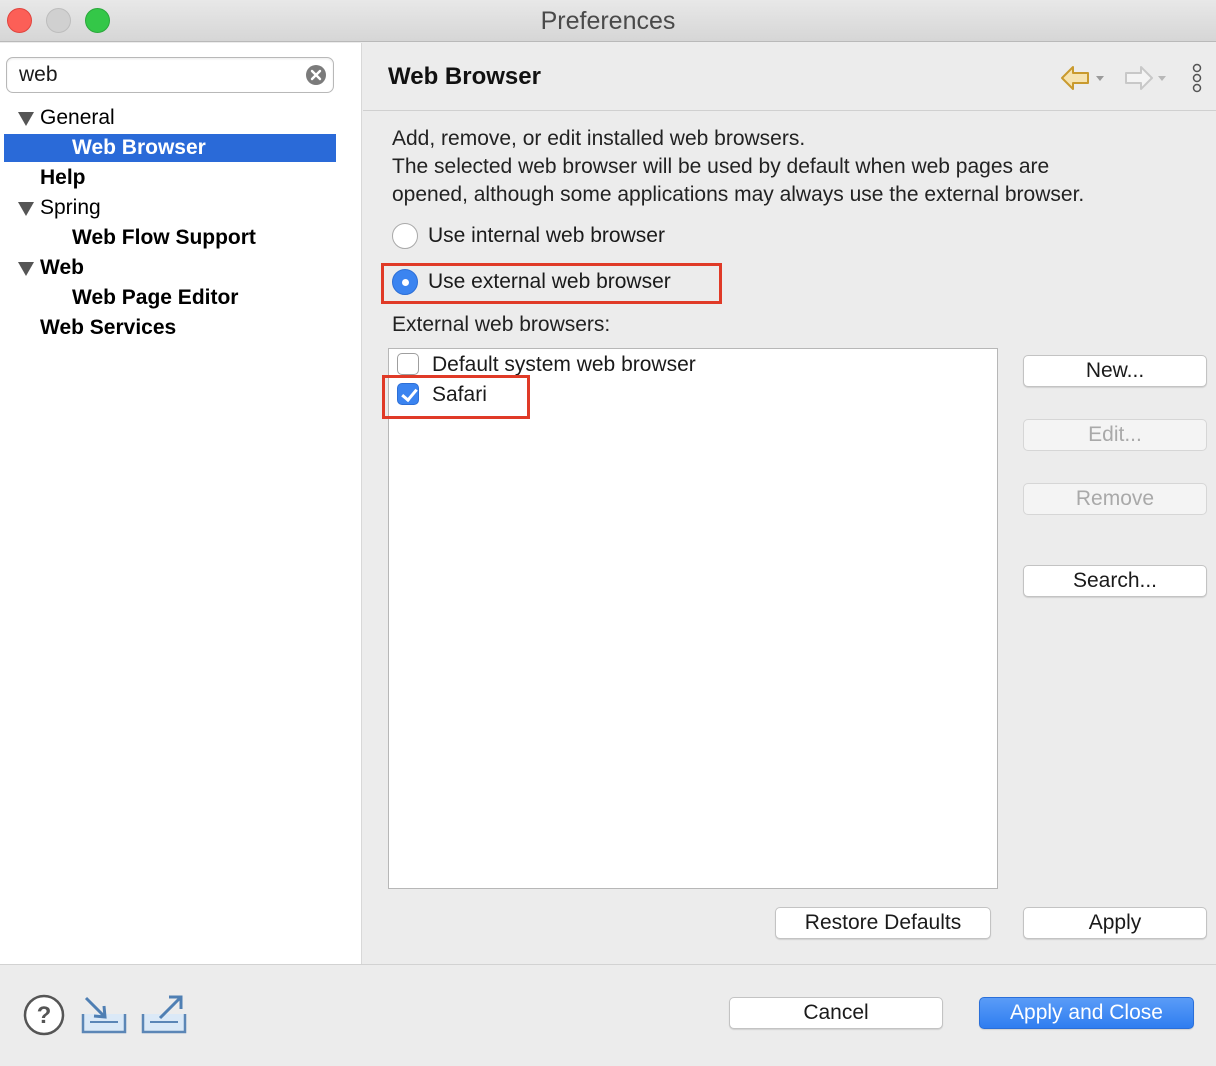 The height and width of the screenshot is (1066, 1216). What do you see at coordinates (164, 1015) in the screenshot?
I see `export-icon` at bounding box center [164, 1015].